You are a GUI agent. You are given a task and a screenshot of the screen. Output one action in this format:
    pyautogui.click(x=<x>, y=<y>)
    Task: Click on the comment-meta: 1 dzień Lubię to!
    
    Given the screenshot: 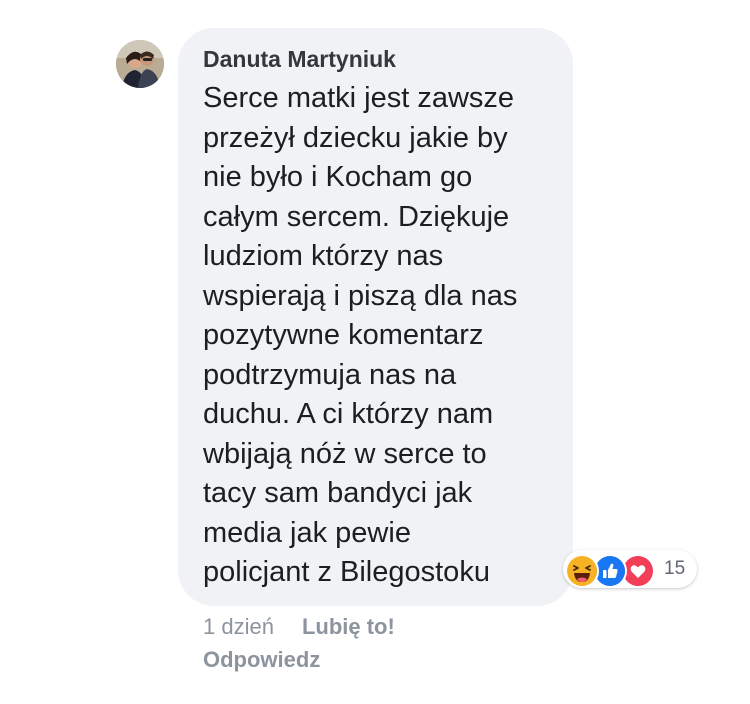 What is the action you would take?
    pyautogui.click(x=299, y=627)
    